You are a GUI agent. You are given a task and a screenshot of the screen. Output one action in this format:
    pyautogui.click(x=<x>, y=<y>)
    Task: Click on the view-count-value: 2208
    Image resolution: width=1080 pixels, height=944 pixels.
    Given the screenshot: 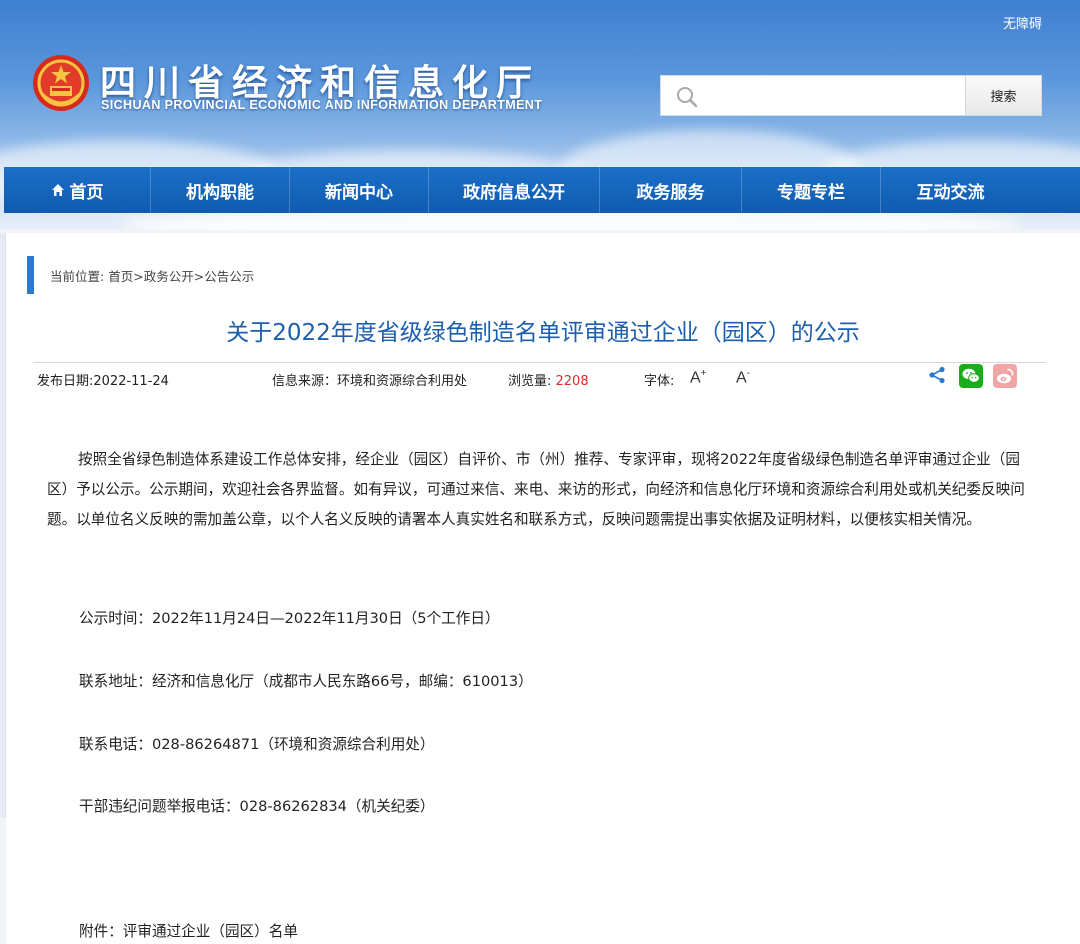 What is the action you would take?
    pyautogui.click(x=572, y=381)
    